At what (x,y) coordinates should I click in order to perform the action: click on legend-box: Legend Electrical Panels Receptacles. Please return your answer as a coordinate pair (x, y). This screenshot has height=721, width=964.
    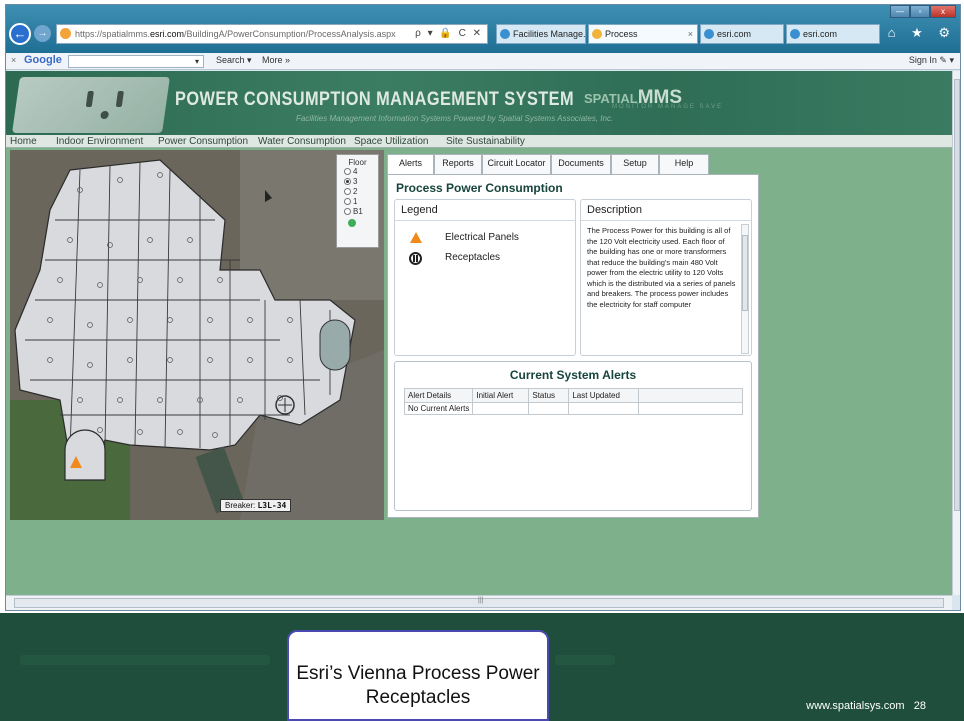
    Looking at the image, I should click on (485, 277).